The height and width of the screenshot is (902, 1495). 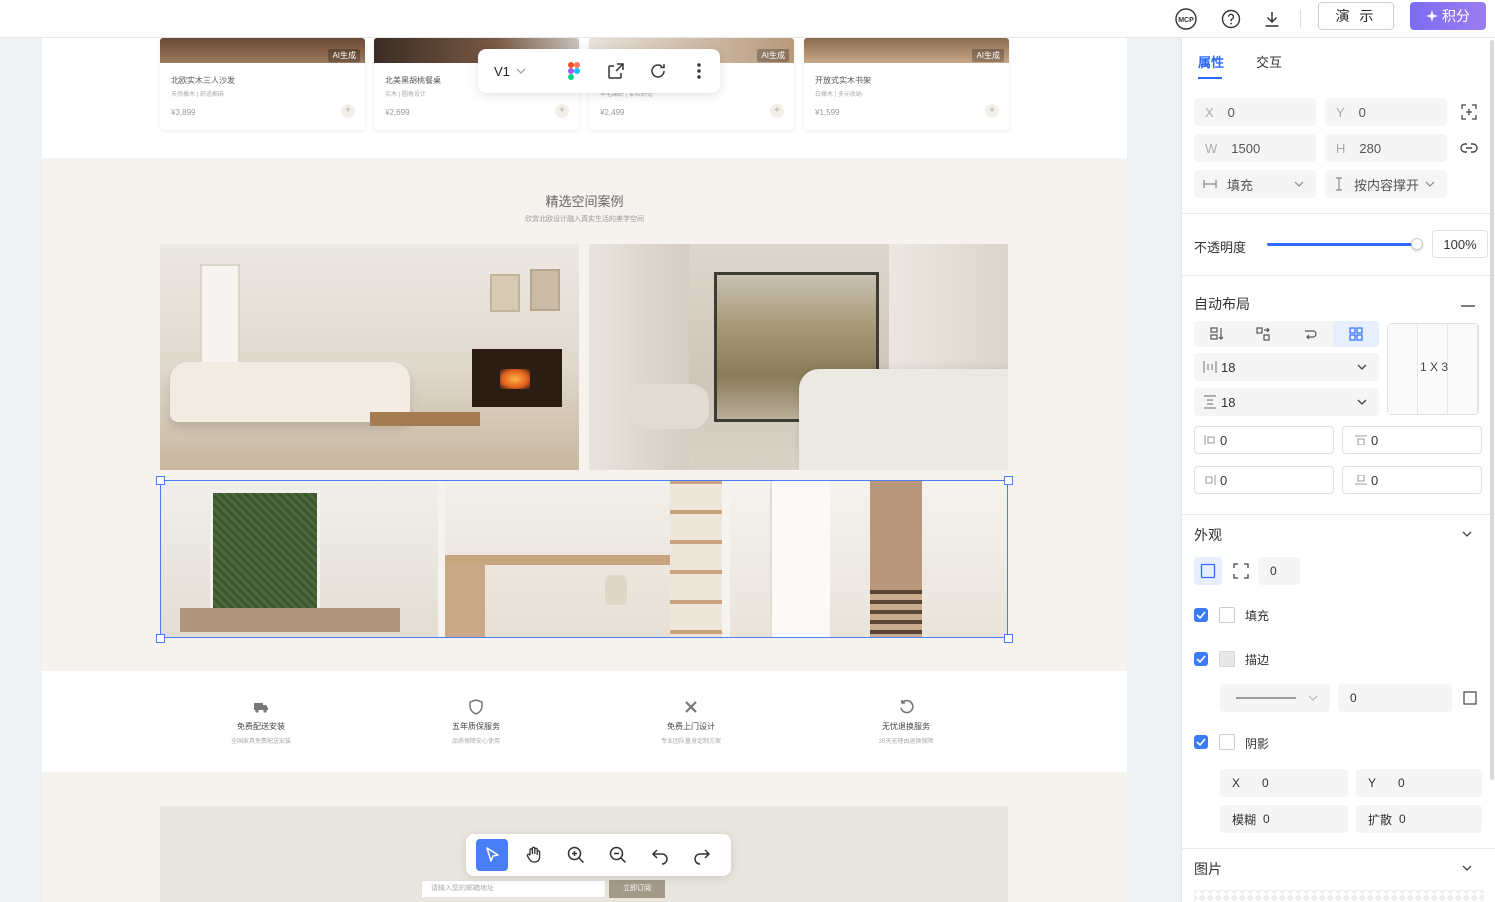 What do you see at coordinates (699, 71) in the screenshot?
I see `more-icon` at bounding box center [699, 71].